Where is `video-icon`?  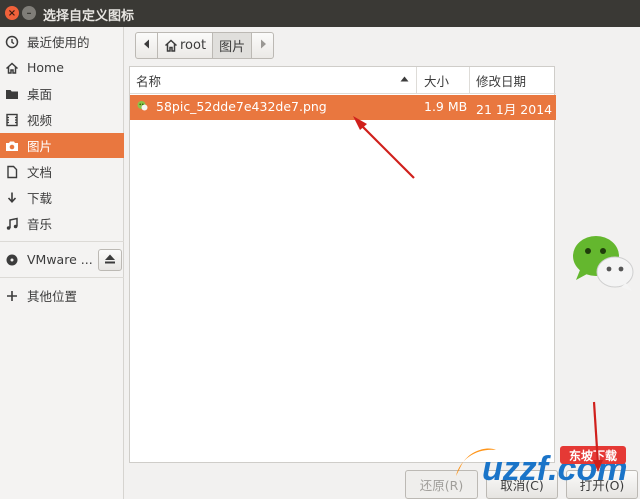
video-icon is located at coordinates (12, 120).